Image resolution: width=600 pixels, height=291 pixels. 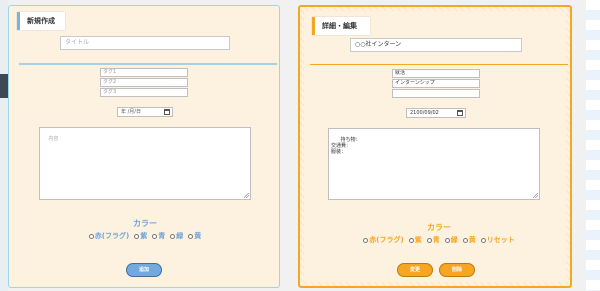 What do you see at coordinates (346, 146) in the screenshot?
I see `edit-content-value: 持ち物： 交通費： 服装：` at bounding box center [346, 146].